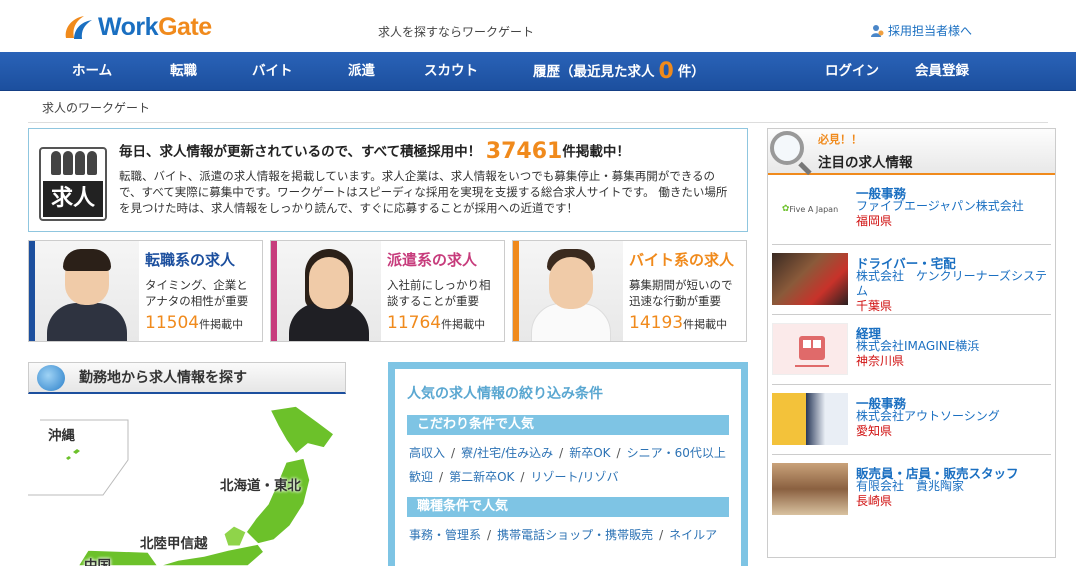 The width and height of the screenshot is (1076, 566). Describe the element at coordinates (911, 152) in the screenshot. I see `featured-jobs-header: 必見！！ 注目の求人情報` at that location.